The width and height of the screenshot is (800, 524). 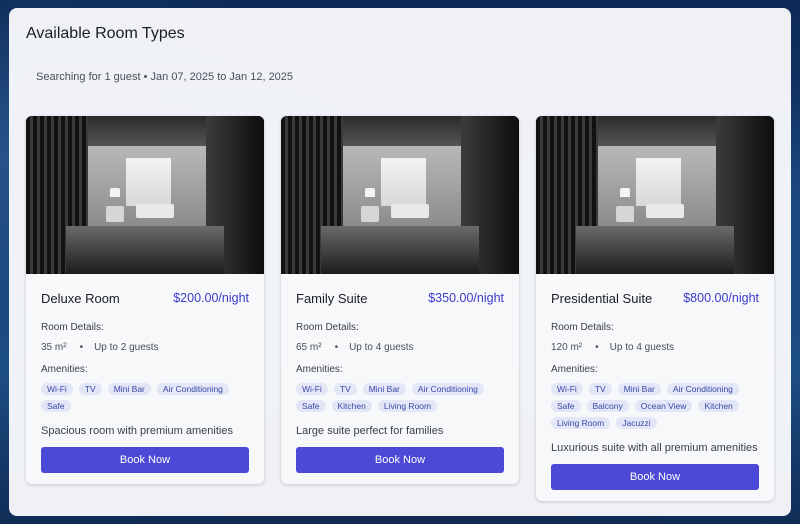 I want to click on amenity-tag: Balcony, so click(x=607, y=406).